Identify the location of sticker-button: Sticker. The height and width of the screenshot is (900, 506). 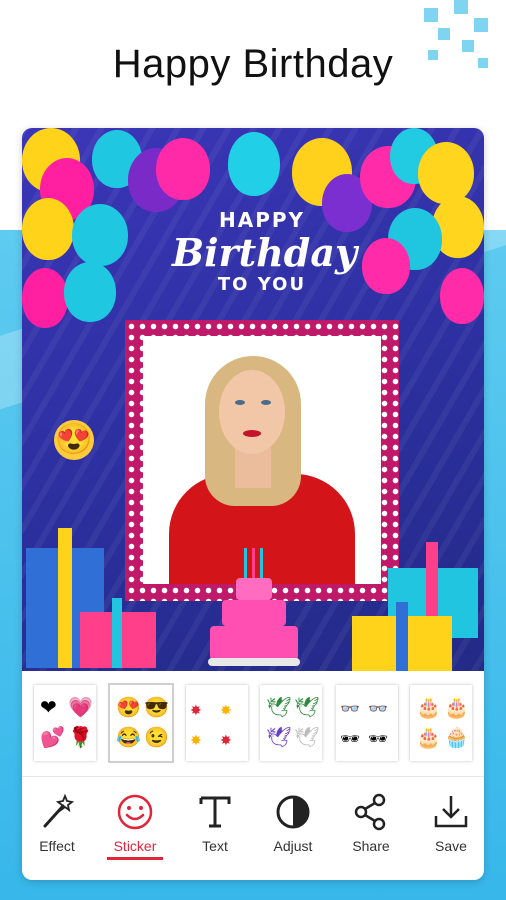
(135, 826).